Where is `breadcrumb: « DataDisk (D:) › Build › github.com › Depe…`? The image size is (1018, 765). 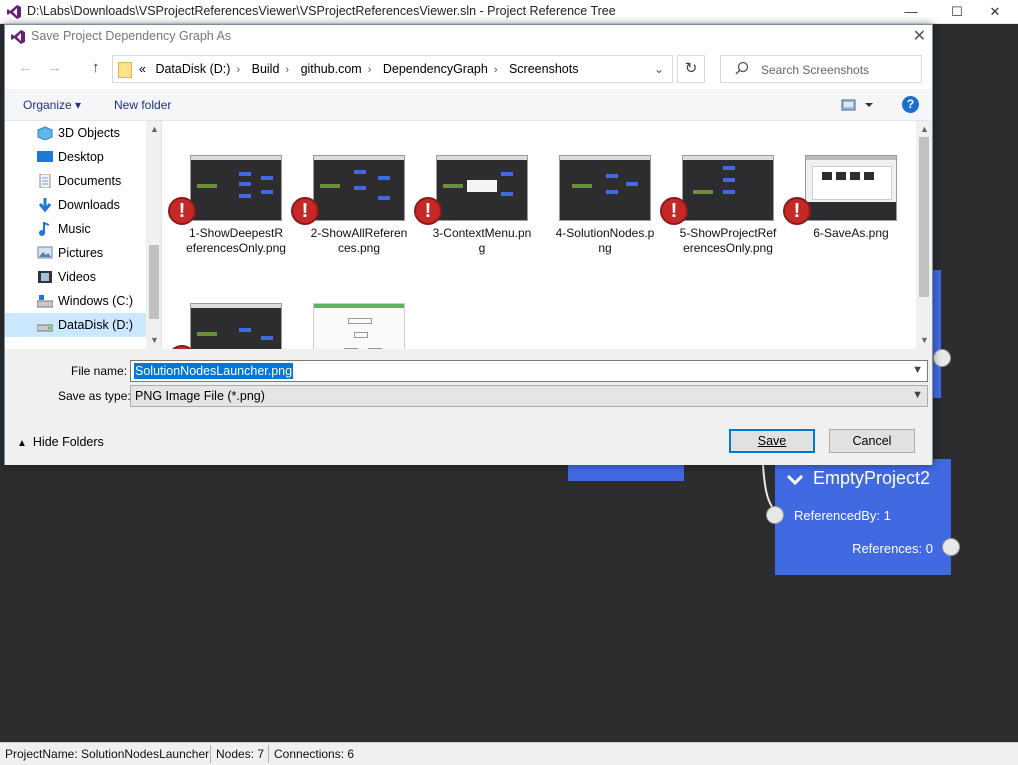
breadcrumb: « DataDisk (D:) › Build › github.com › Depe… is located at coordinates (361, 69).